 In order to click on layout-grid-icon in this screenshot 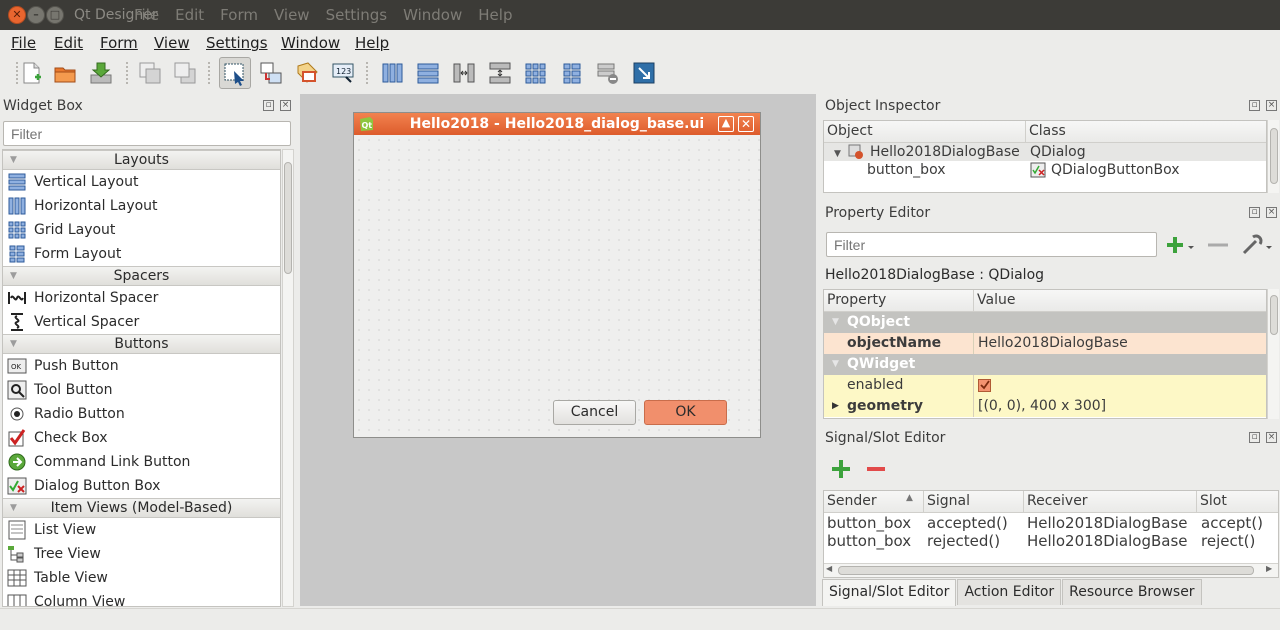, I will do `click(536, 73)`.